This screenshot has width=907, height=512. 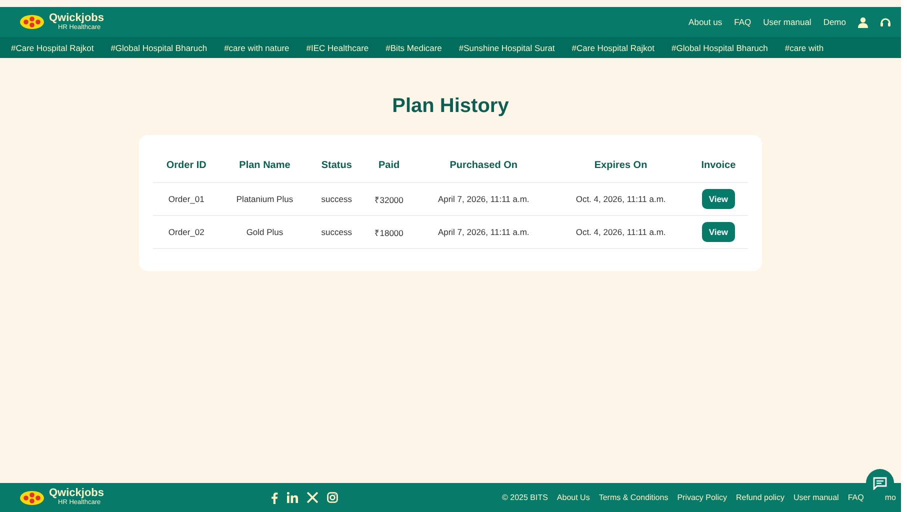 I want to click on column-header: Status, so click(x=337, y=165).